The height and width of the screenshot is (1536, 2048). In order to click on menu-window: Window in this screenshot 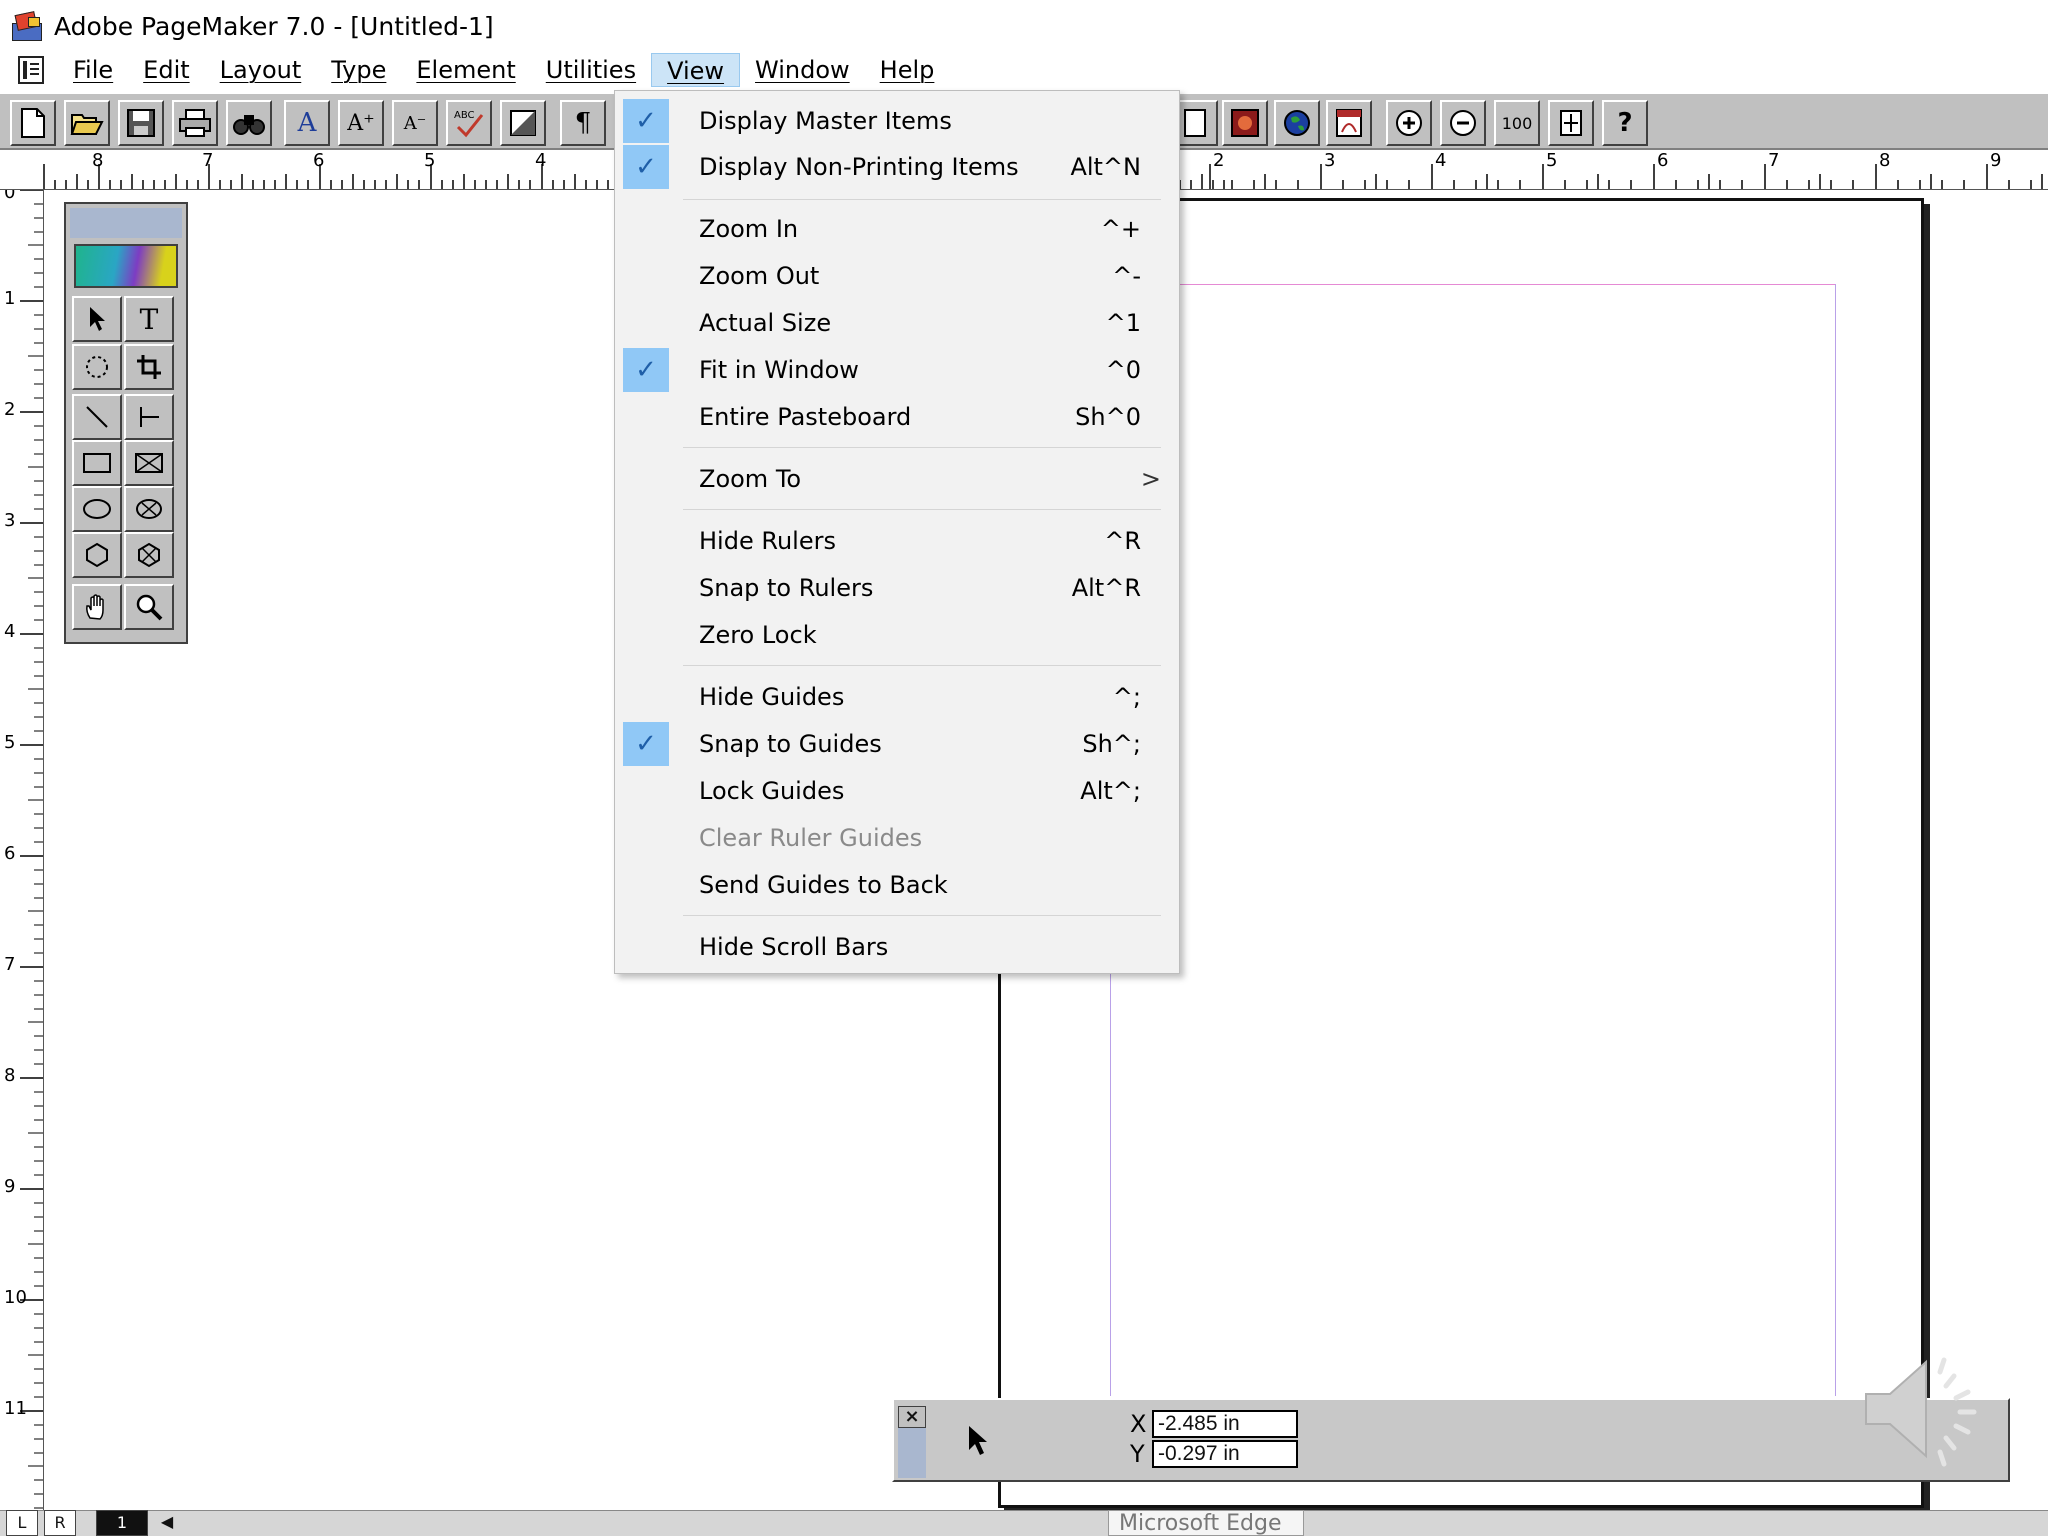, I will do `click(802, 70)`.